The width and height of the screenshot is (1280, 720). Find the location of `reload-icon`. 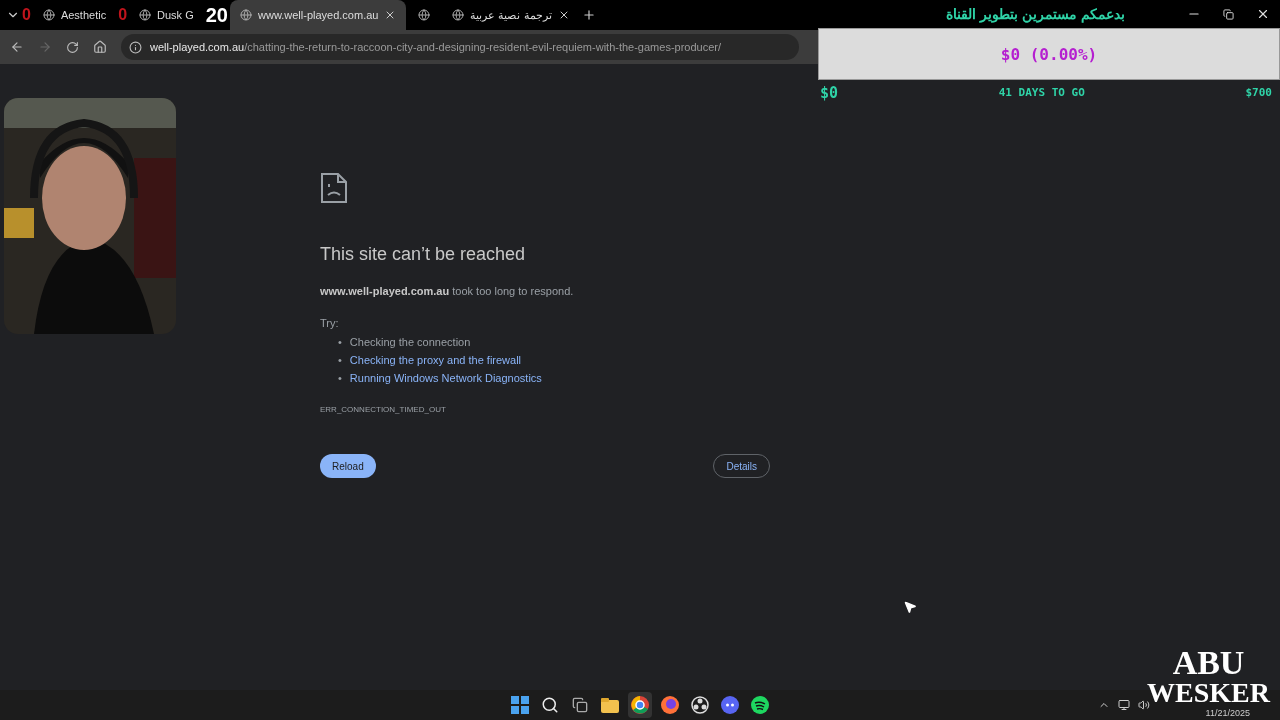

reload-icon is located at coordinates (72, 47).